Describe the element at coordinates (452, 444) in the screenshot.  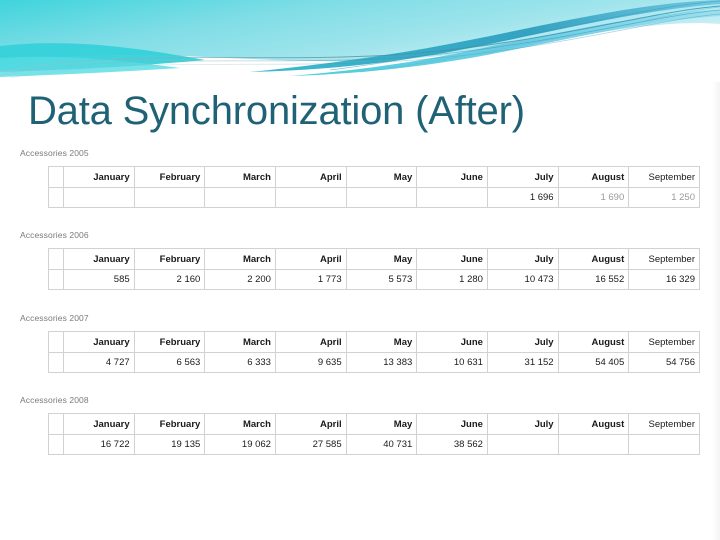
I see `table-cell-june: 38 562` at that location.